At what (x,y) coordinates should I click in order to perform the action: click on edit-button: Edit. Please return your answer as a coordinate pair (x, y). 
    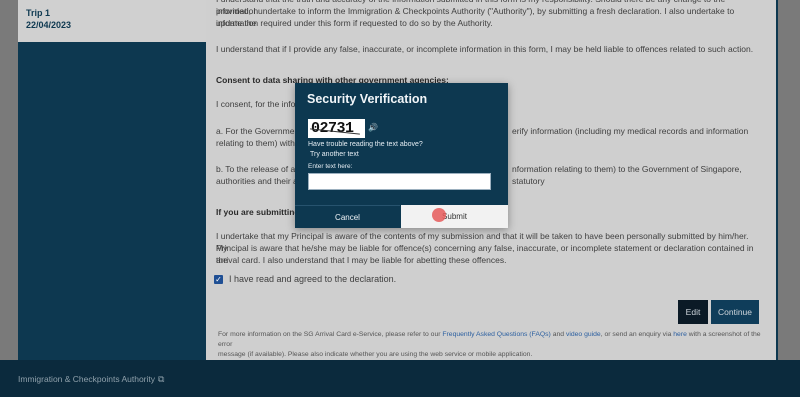
    Looking at the image, I should click on (693, 312).